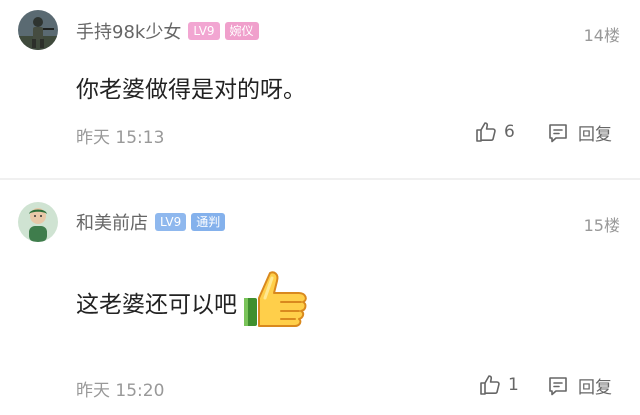 The width and height of the screenshot is (640, 415). I want to click on title-badge: 通判, so click(208, 222).